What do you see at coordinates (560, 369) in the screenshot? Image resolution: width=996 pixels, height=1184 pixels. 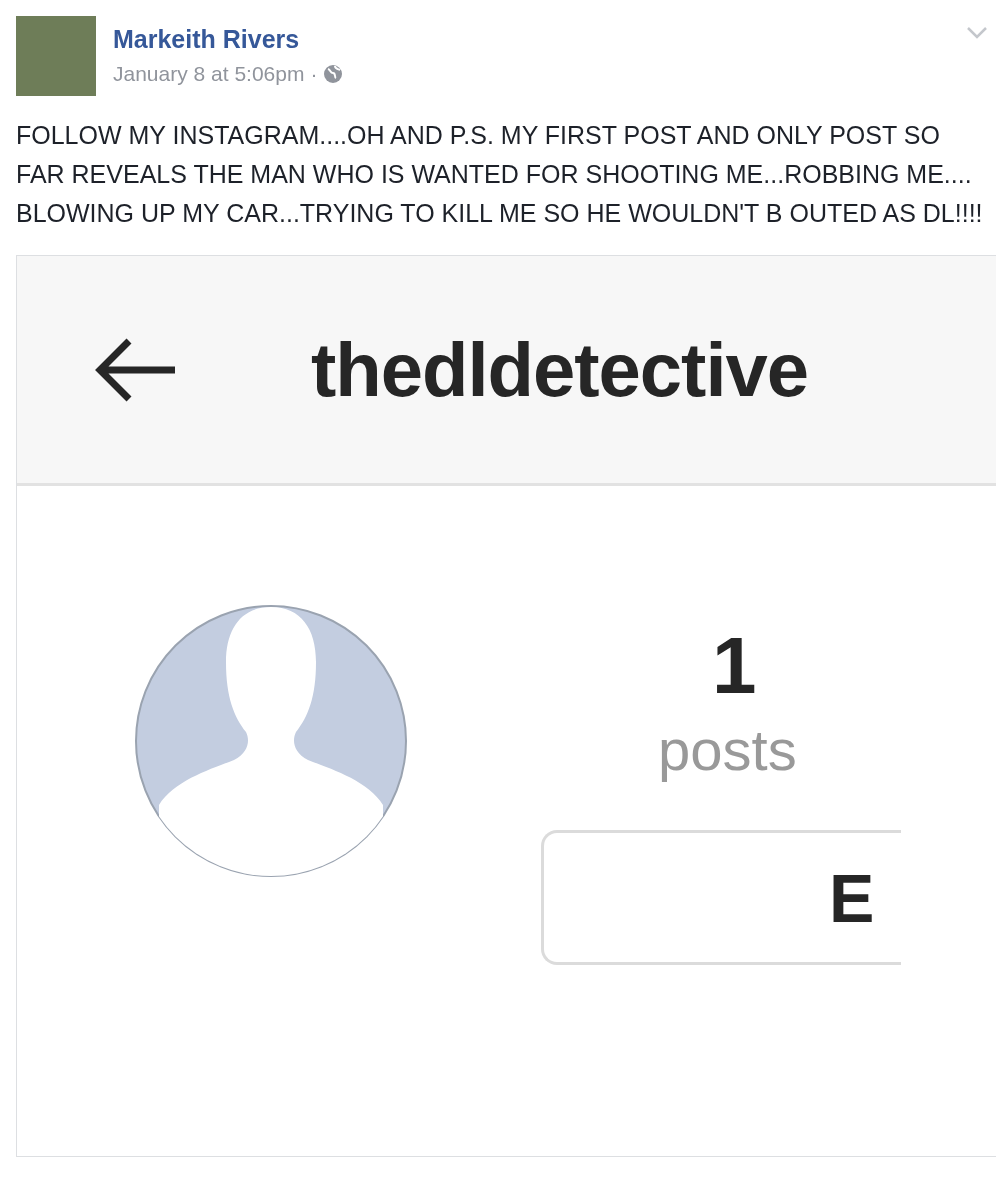 I see `username-title: thedldetective` at bounding box center [560, 369].